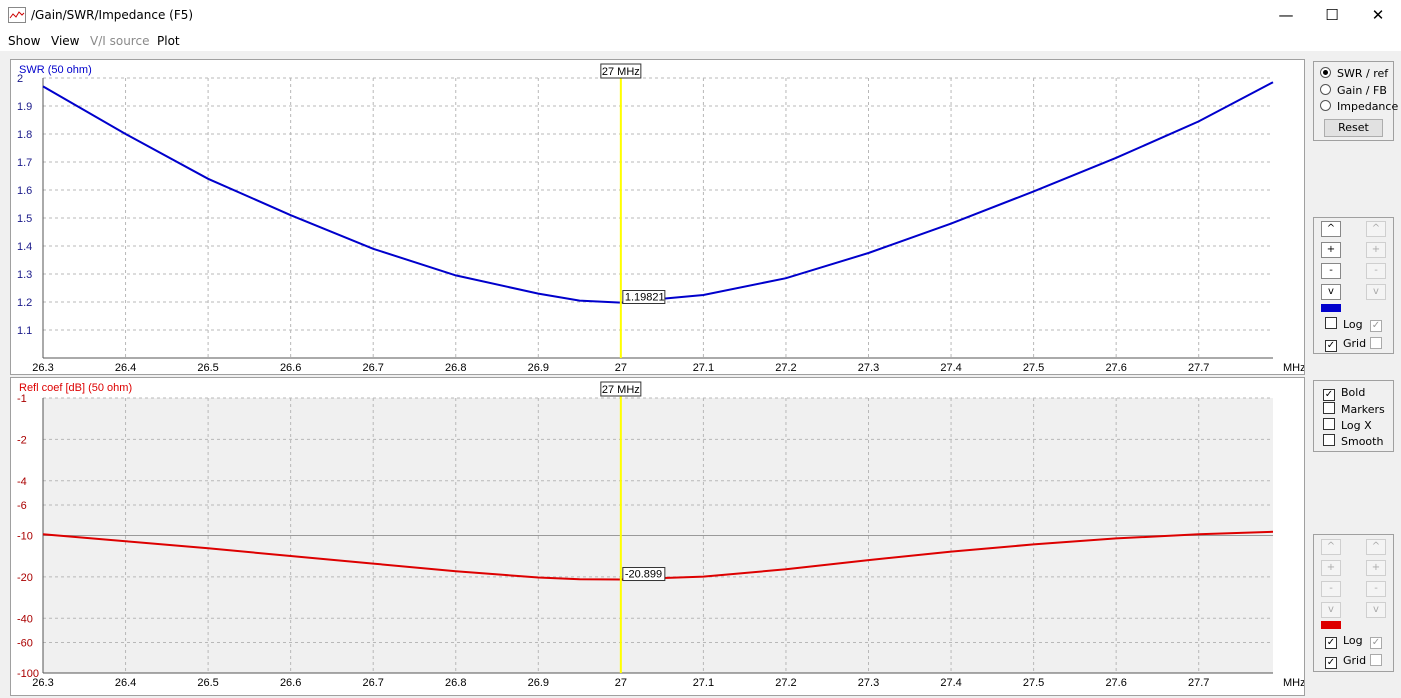  I want to click on swr-scale-plus-button: +, so click(1331, 250).